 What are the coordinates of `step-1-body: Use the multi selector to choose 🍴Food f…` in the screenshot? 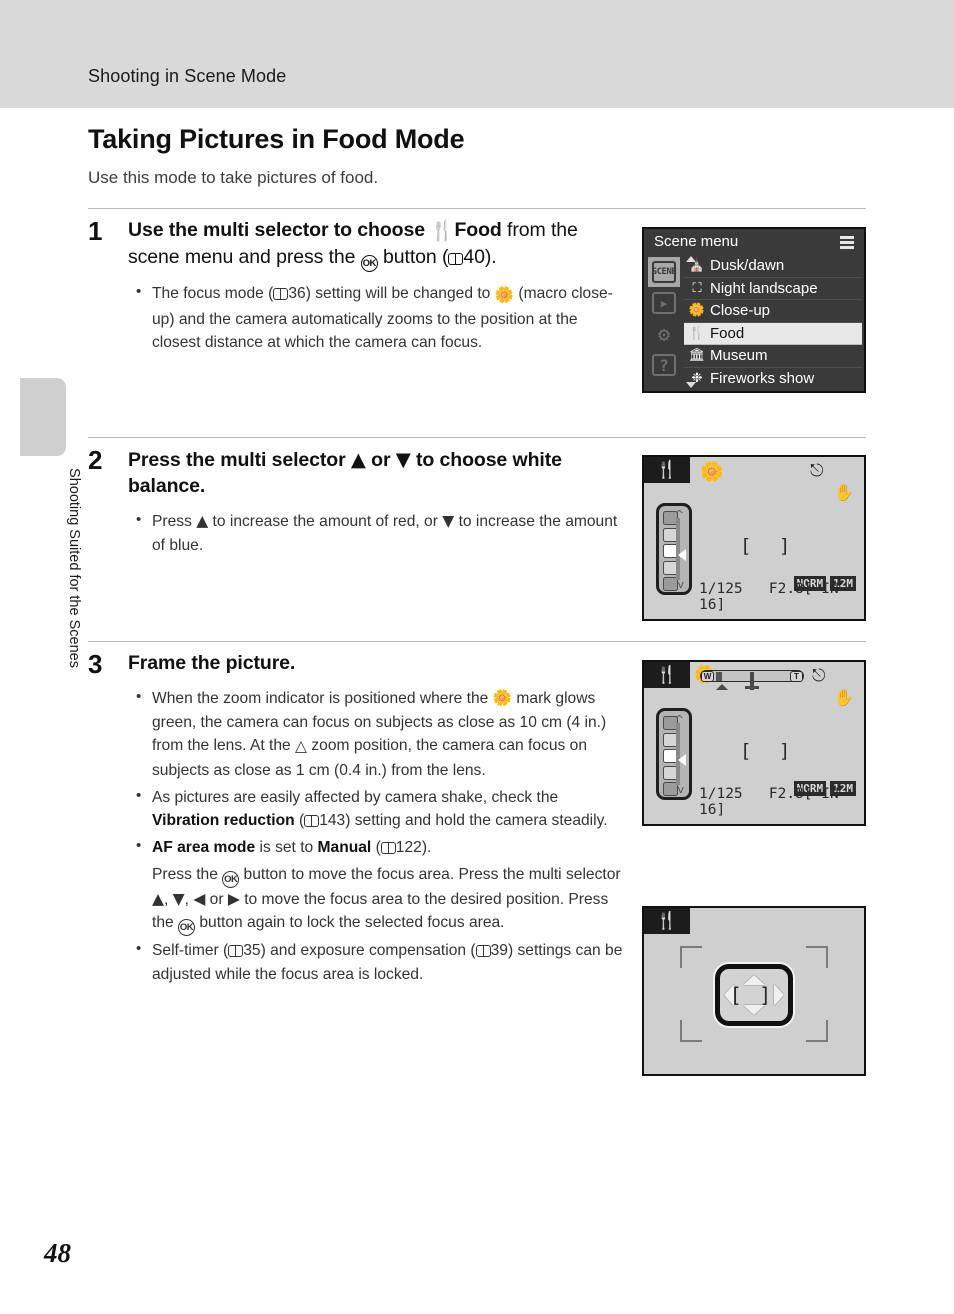 It's located at (378, 288).